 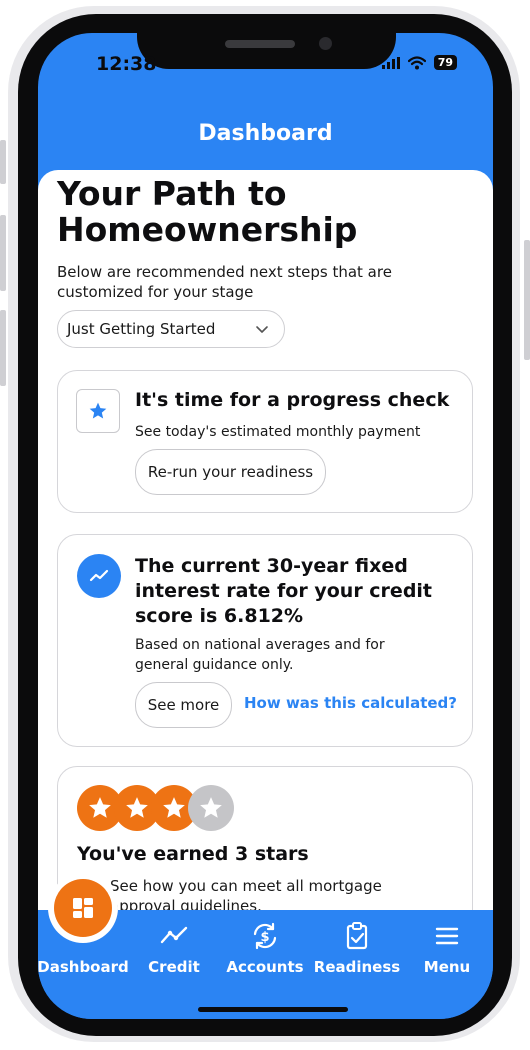 I want to click on star-icon, so click(x=98, y=411).